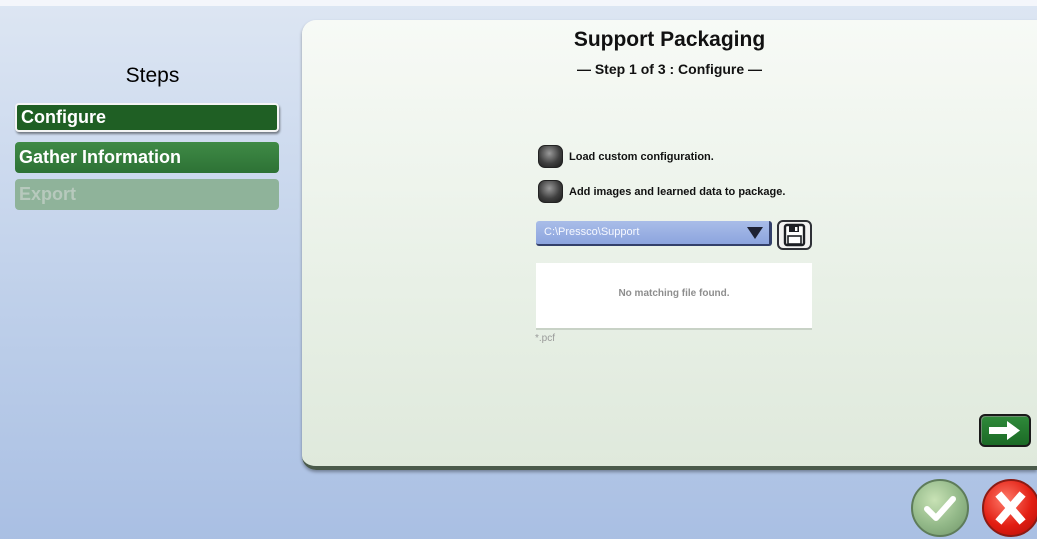  I want to click on step-gather-information: Gather Information, so click(147, 157).